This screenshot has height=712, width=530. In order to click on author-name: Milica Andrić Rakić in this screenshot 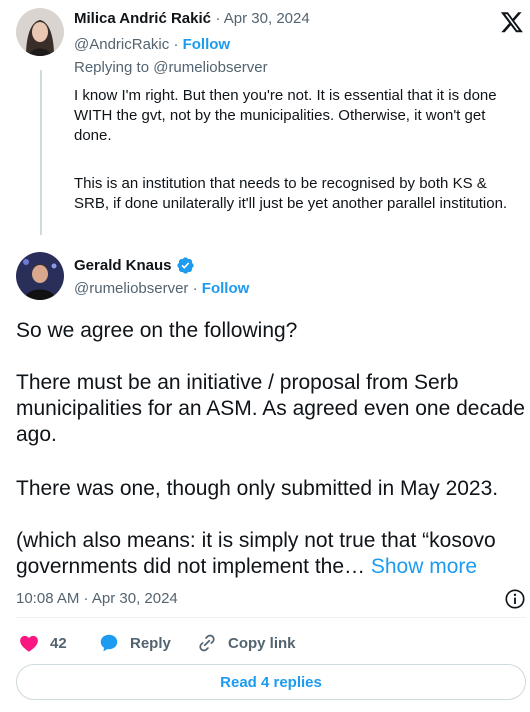, I will do `click(142, 18)`.